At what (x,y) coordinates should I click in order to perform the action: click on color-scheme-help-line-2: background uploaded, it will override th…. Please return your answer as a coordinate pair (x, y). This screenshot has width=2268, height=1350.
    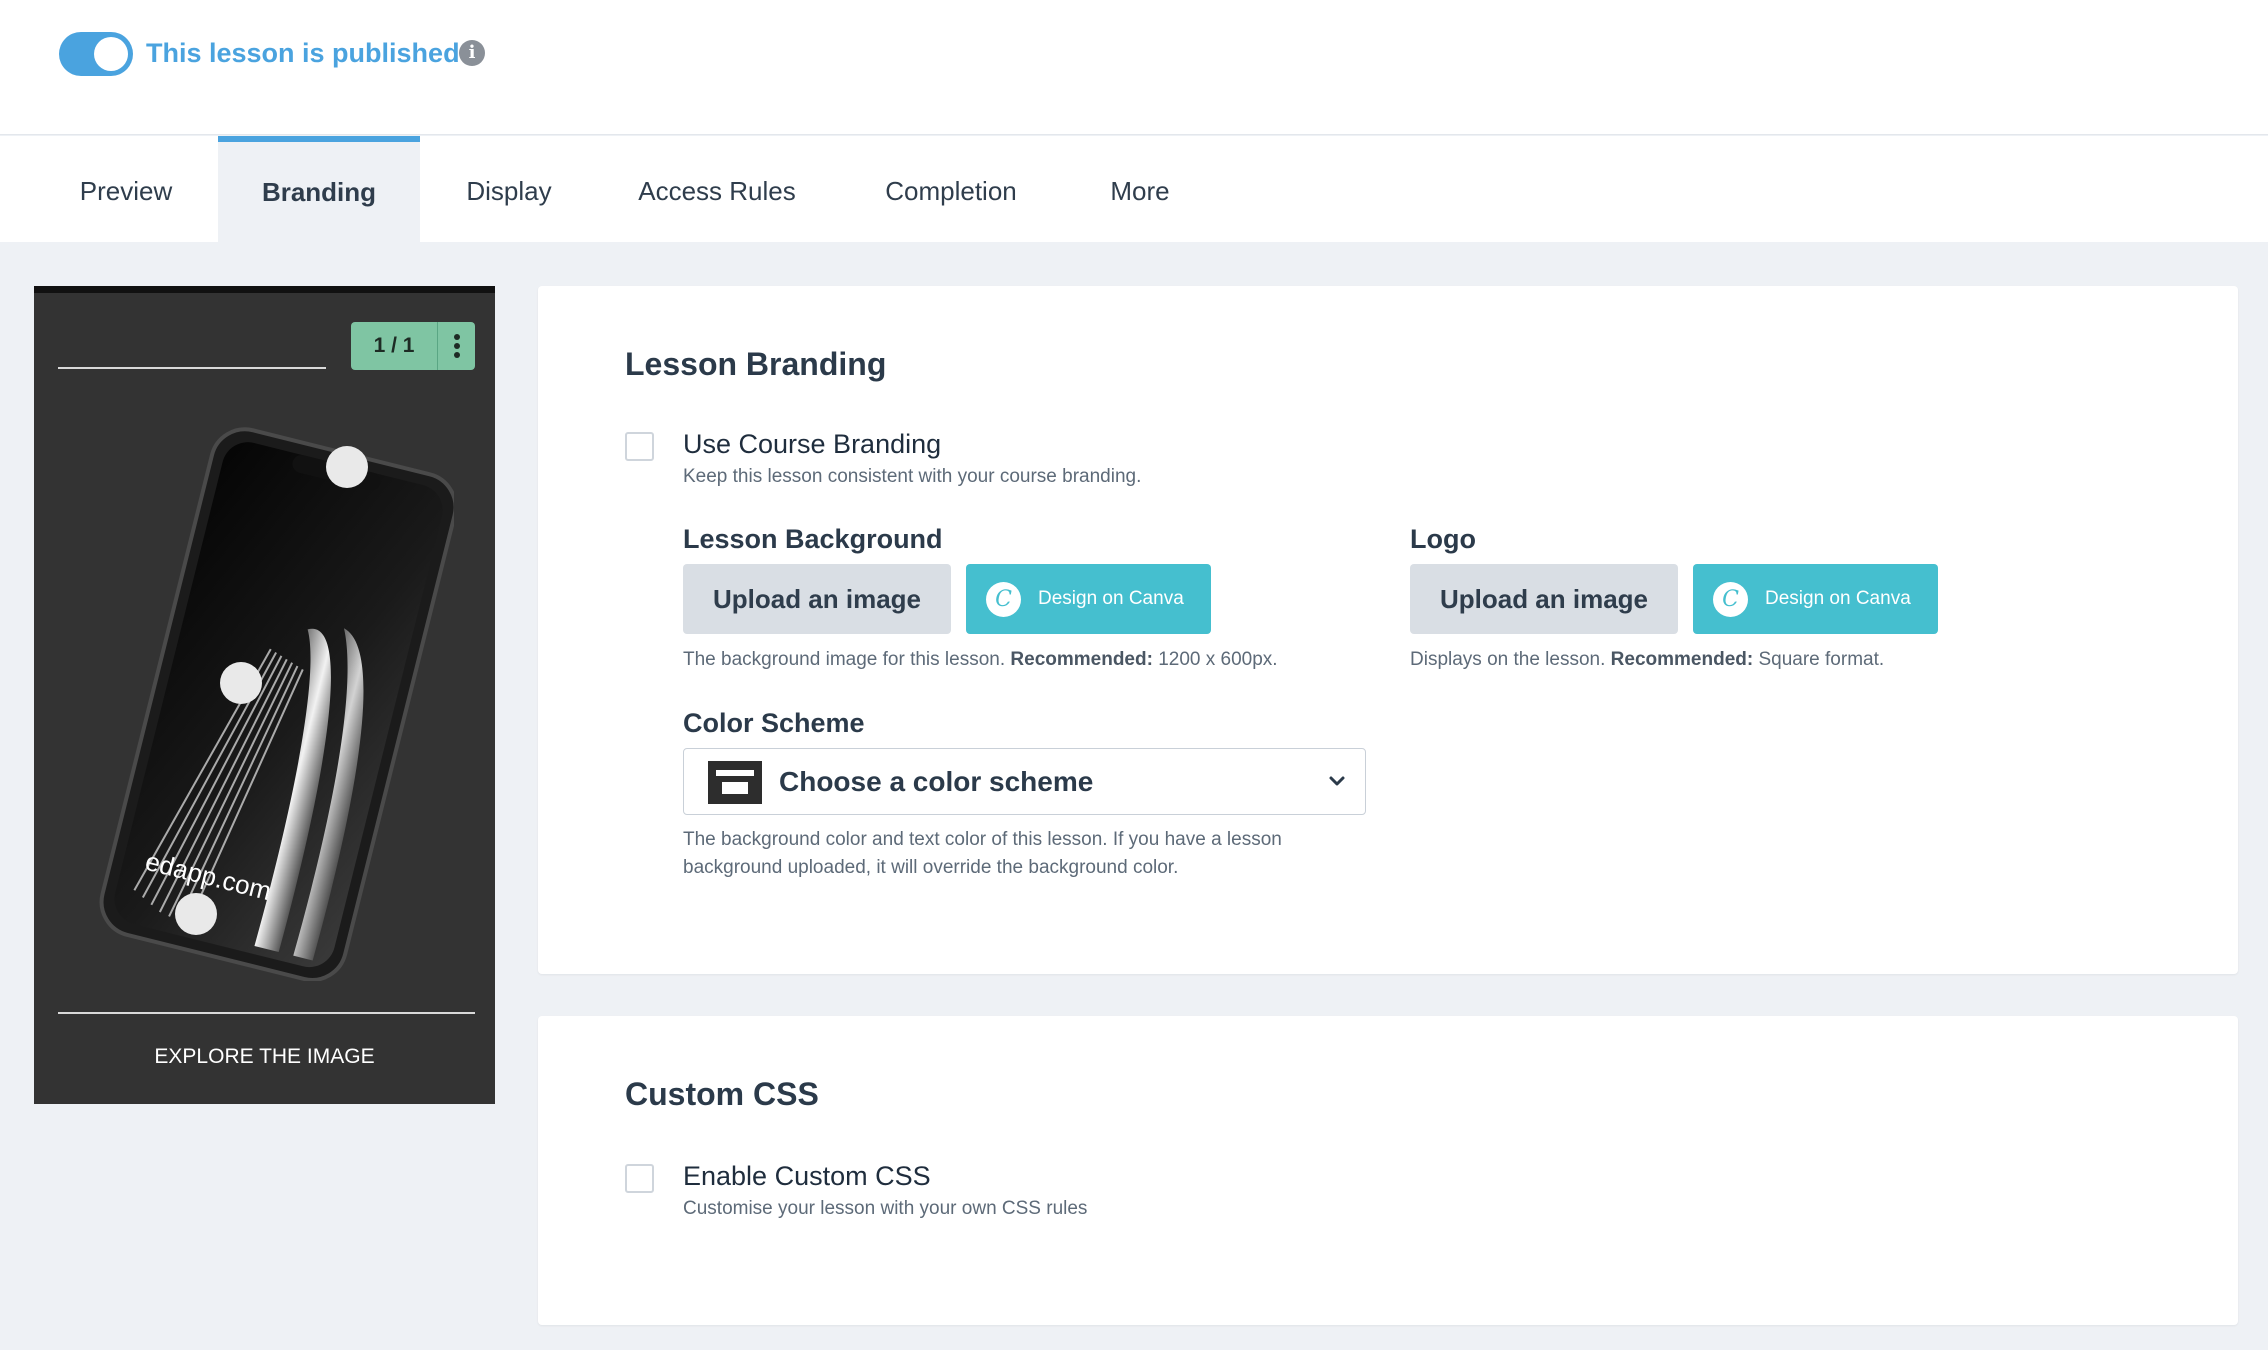
    Looking at the image, I should click on (931, 867).